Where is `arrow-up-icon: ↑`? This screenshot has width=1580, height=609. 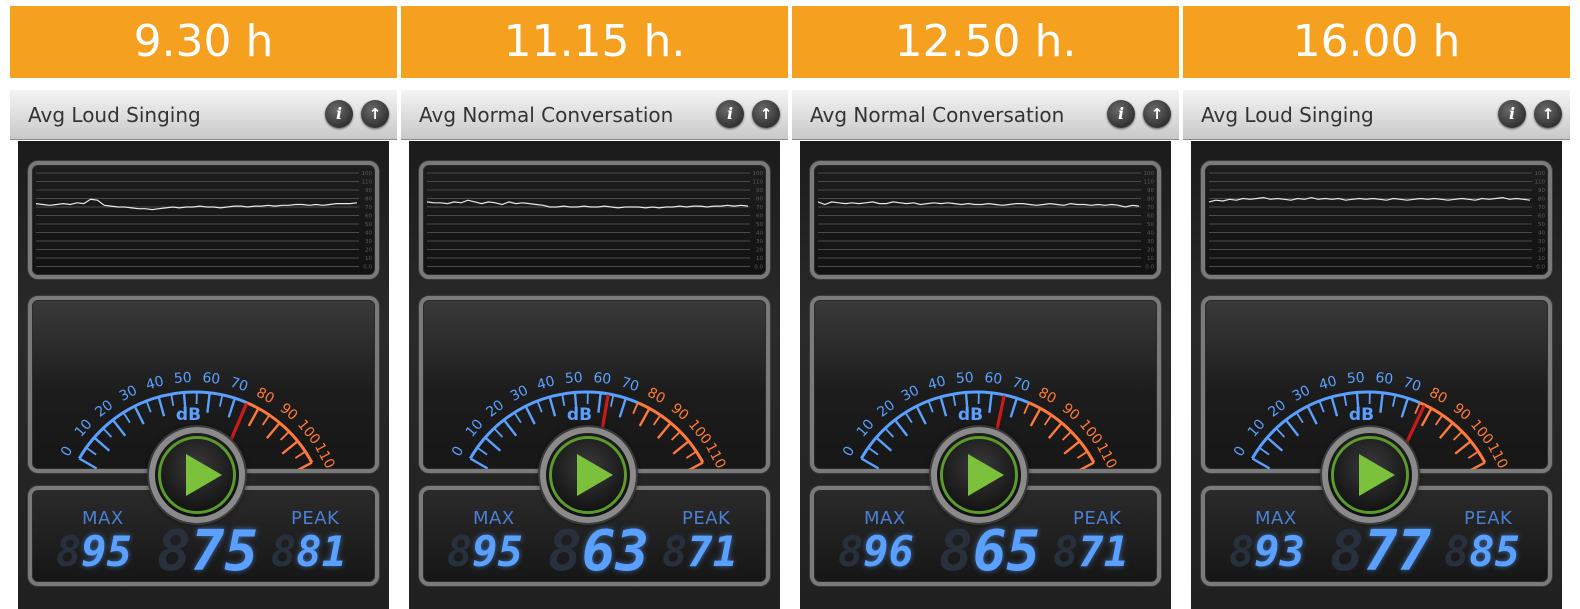 arrow-up-icon: ↑ is located at coordinates (1157, 114).